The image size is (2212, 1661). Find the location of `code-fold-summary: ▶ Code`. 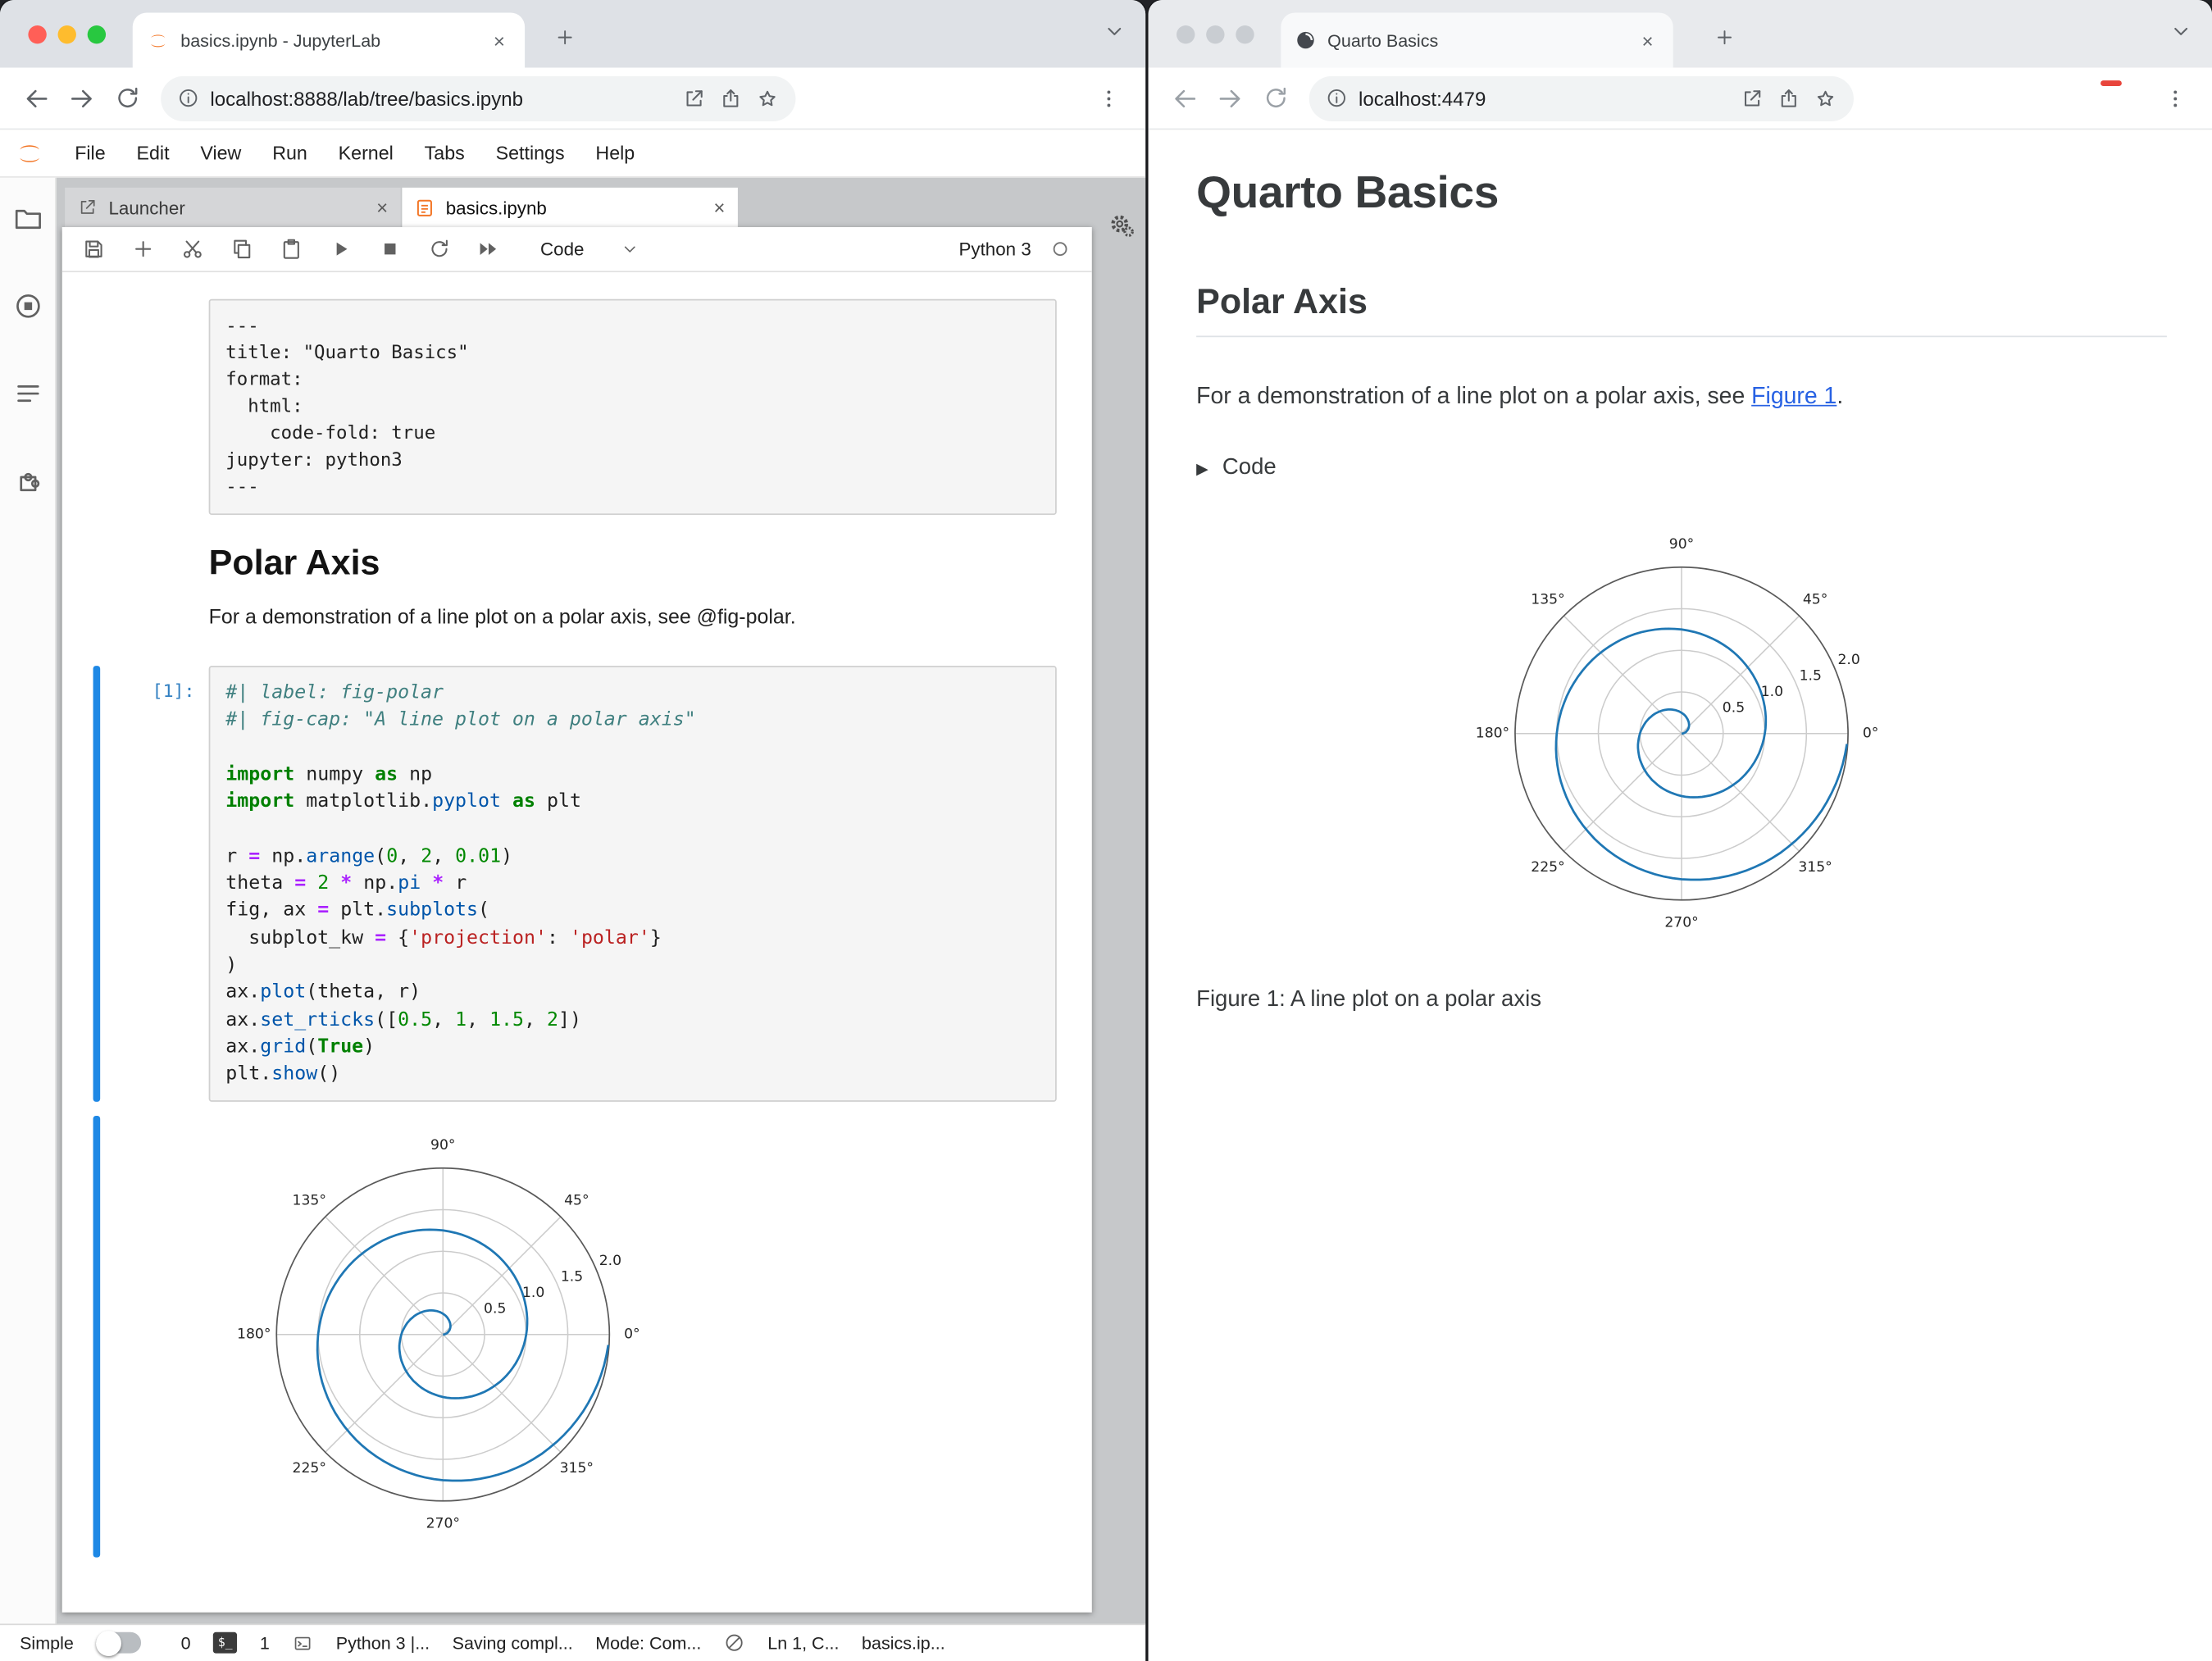

code-fold-summary: ▶ Code is located at coordinates (1682, 468).